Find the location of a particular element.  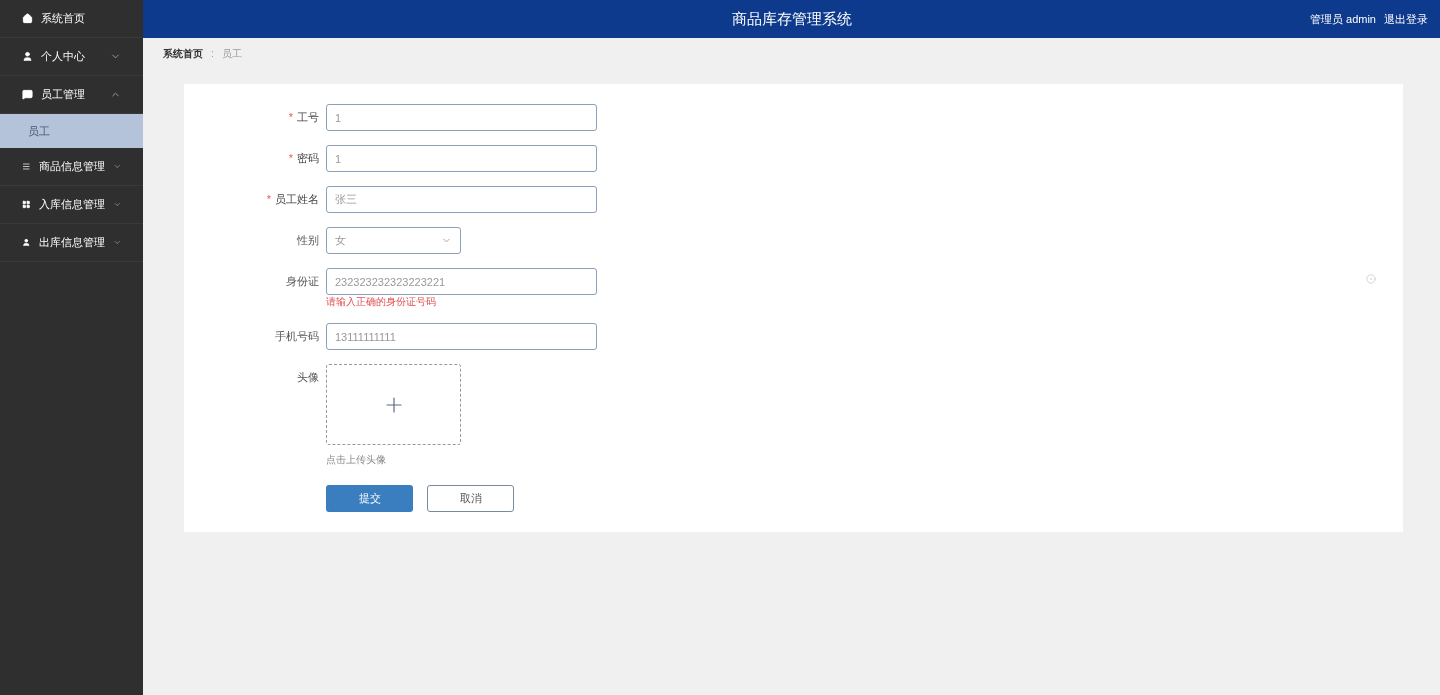

home-icon is located at coordinates (27, 18).